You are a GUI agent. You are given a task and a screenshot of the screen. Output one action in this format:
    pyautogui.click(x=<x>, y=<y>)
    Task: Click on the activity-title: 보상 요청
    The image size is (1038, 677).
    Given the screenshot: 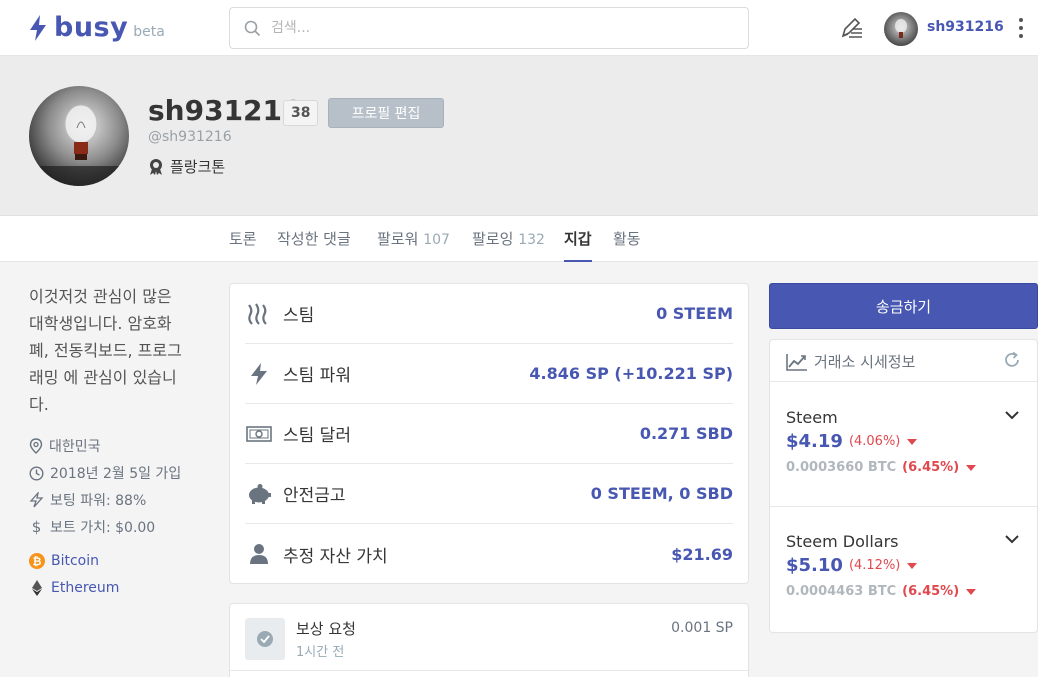 What is the action you would take?
    pyautogui.click(x=326, y=629)
    